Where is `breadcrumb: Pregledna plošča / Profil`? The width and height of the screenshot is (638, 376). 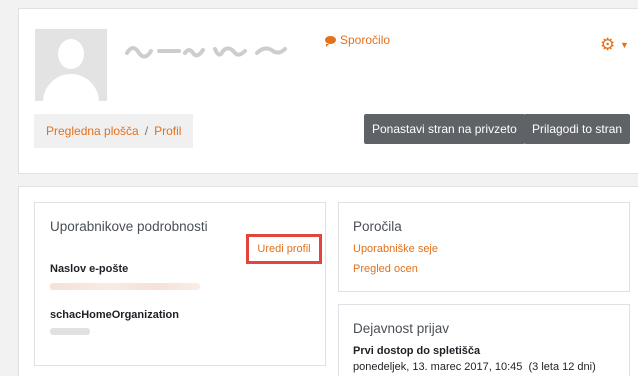 breadcrumb: Pregledna plošča / Profil is located at coordinates (114, 131).